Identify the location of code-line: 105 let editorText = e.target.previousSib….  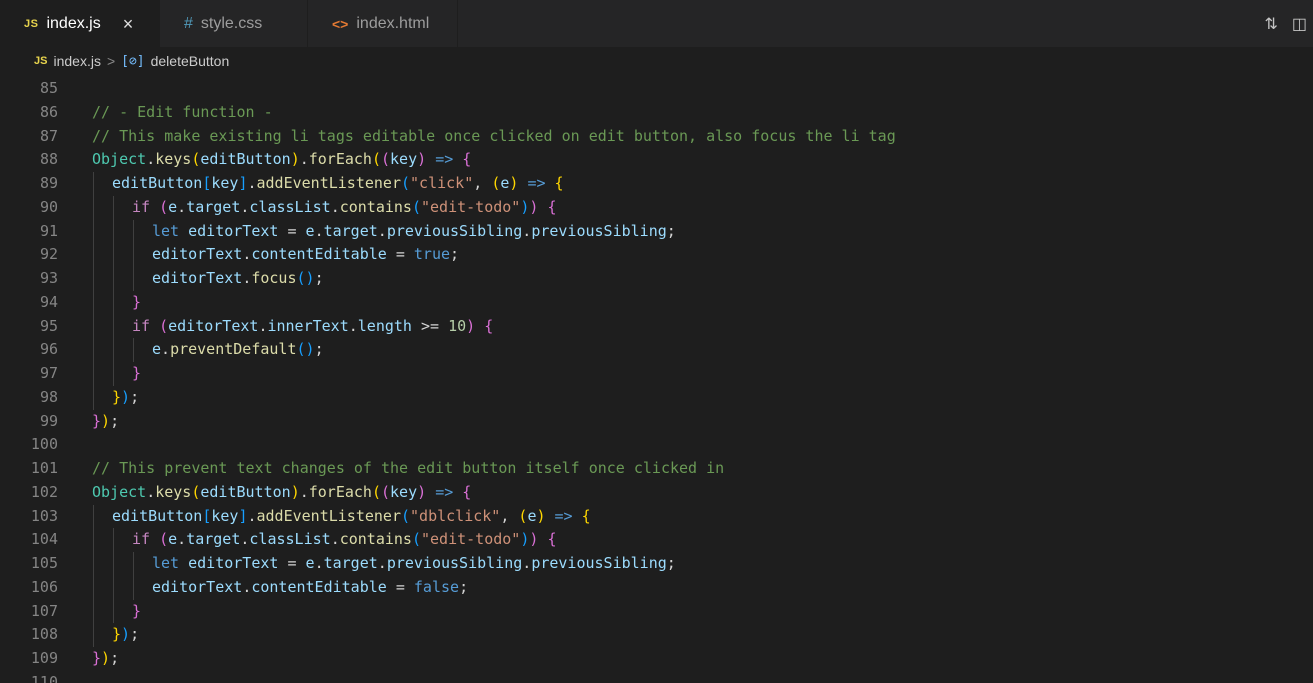
(656, 564).